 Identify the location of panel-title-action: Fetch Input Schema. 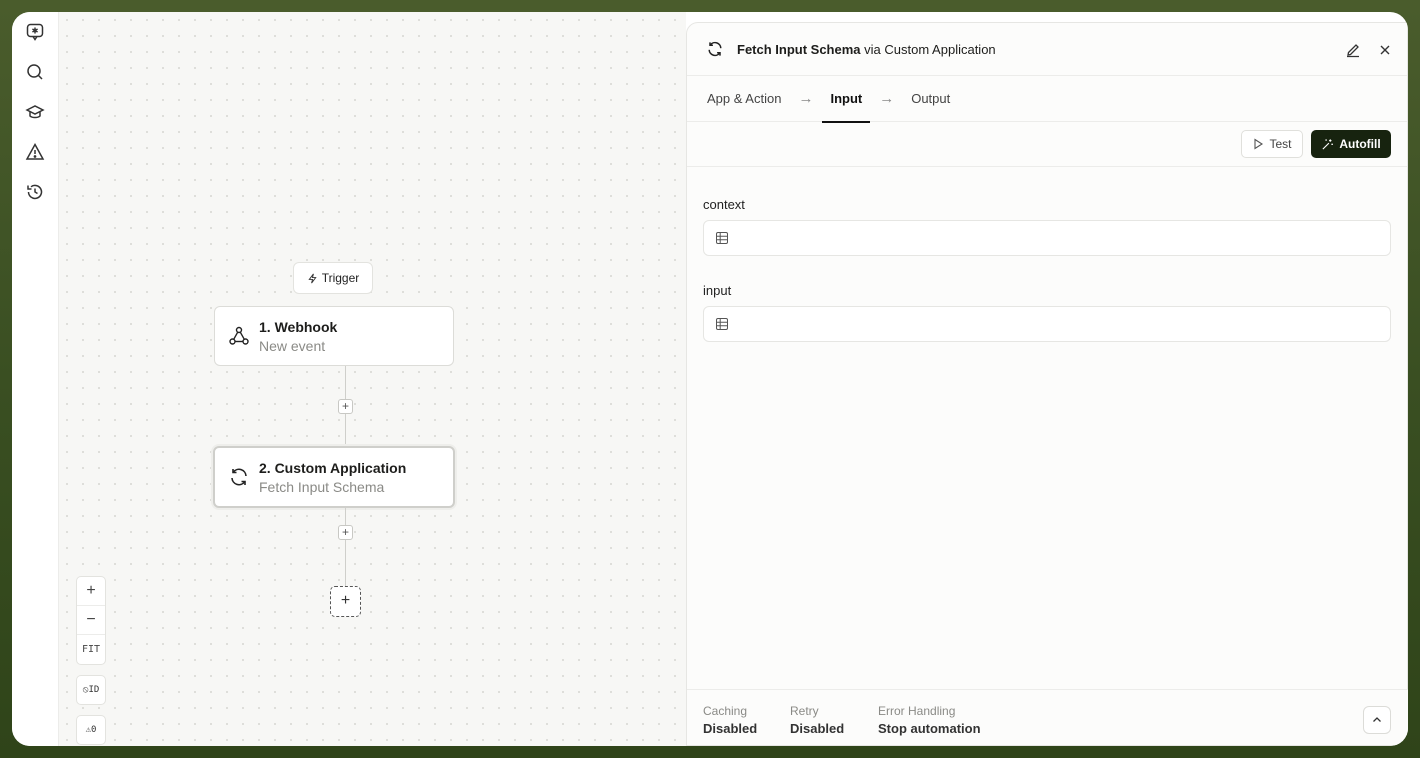
(799, 49).